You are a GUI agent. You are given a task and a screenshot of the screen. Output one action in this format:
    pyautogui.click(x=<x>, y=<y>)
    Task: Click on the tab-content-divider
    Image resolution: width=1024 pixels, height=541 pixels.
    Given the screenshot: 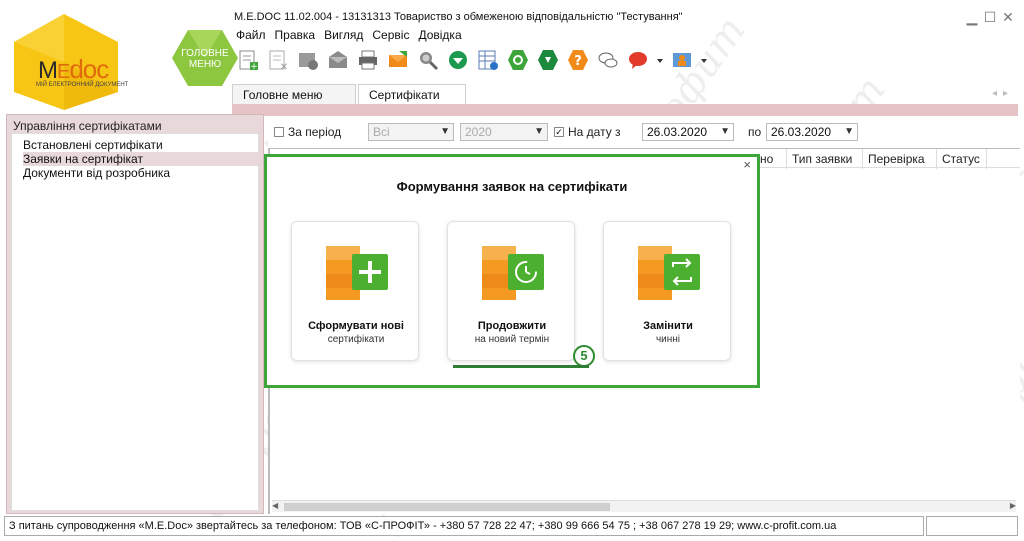 What is the action you would take?
    pyautogui.click(x=625, y=110)
    